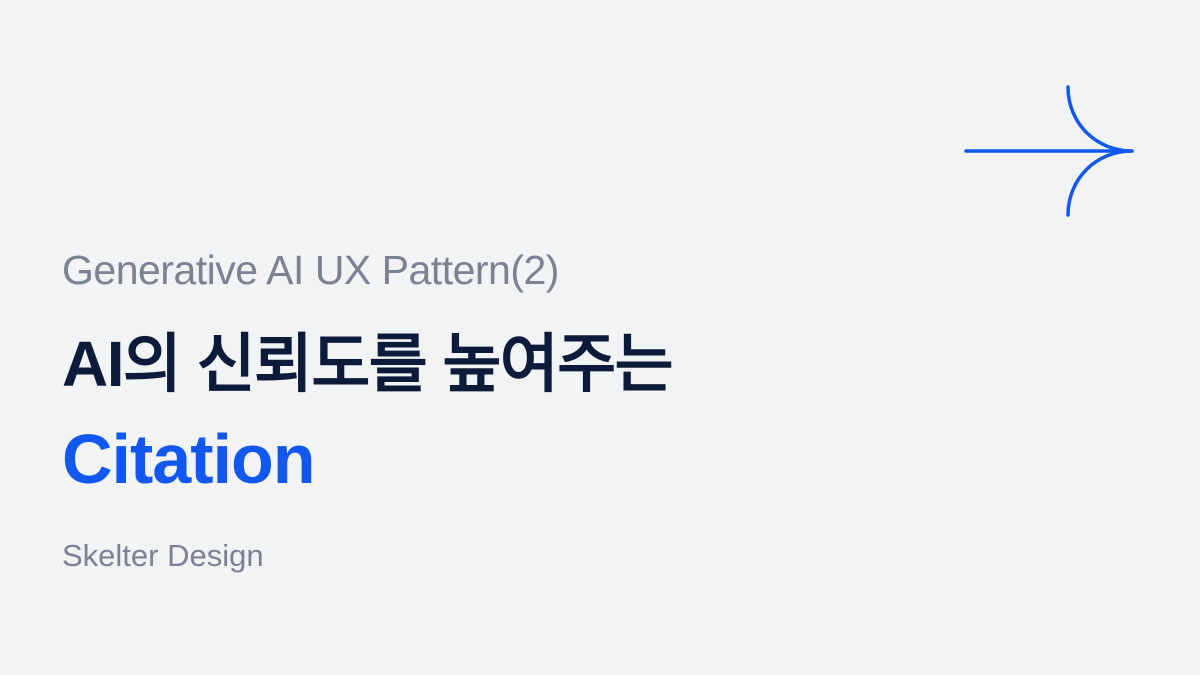 This screenshot has height=675, width=1200. Describe the element at coordinates (1049, 151) in the screenshot. I see `arrow-right-icon` at that location.